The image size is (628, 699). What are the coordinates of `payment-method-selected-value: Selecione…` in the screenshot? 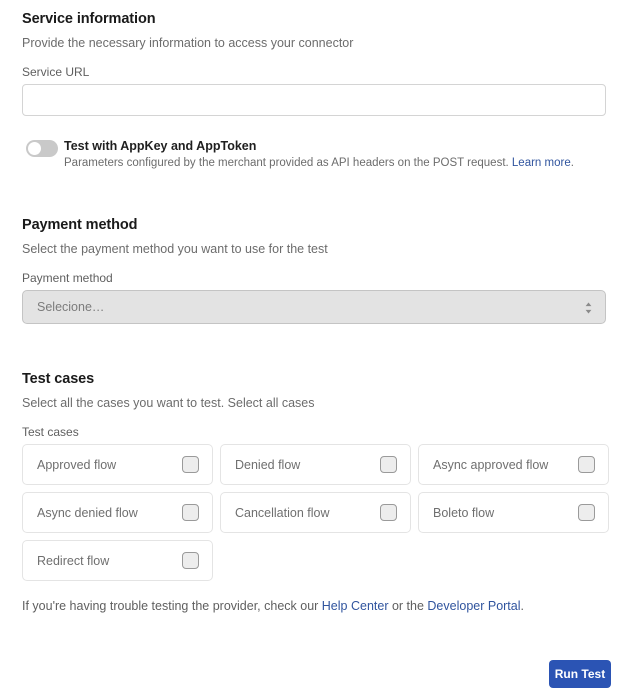 It's located at (71, 307).